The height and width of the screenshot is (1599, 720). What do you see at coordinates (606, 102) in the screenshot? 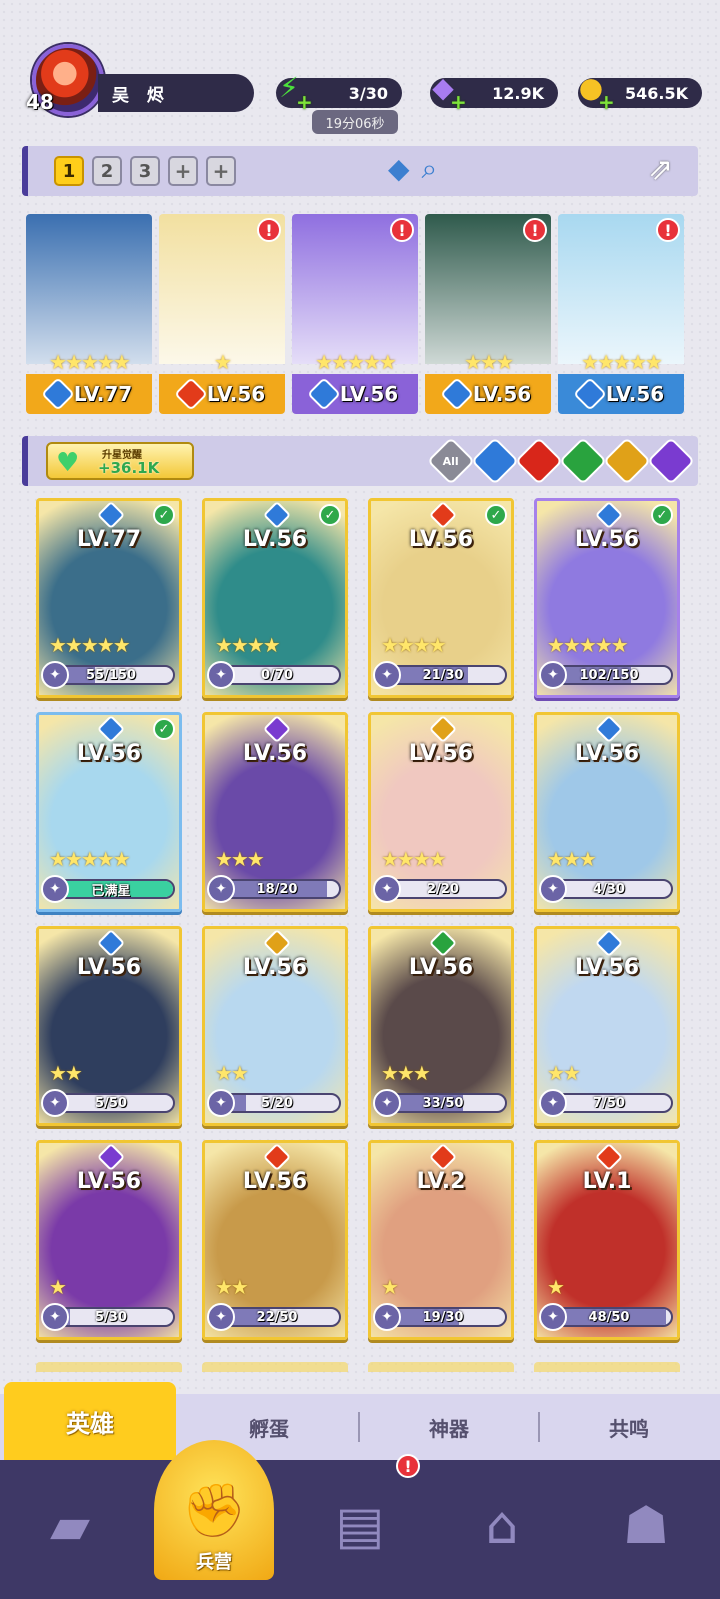
I see `add-gold-icon: +` at bounding box center [606, 102].